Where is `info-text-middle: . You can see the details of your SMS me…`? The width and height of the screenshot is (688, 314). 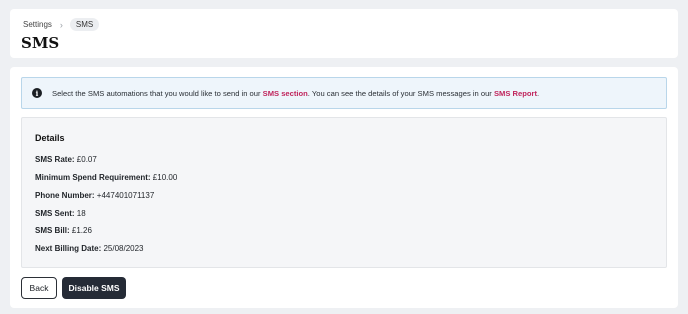 info-text-middle: . You can see the details of your SMS me… is located at coordinates (400, 93).